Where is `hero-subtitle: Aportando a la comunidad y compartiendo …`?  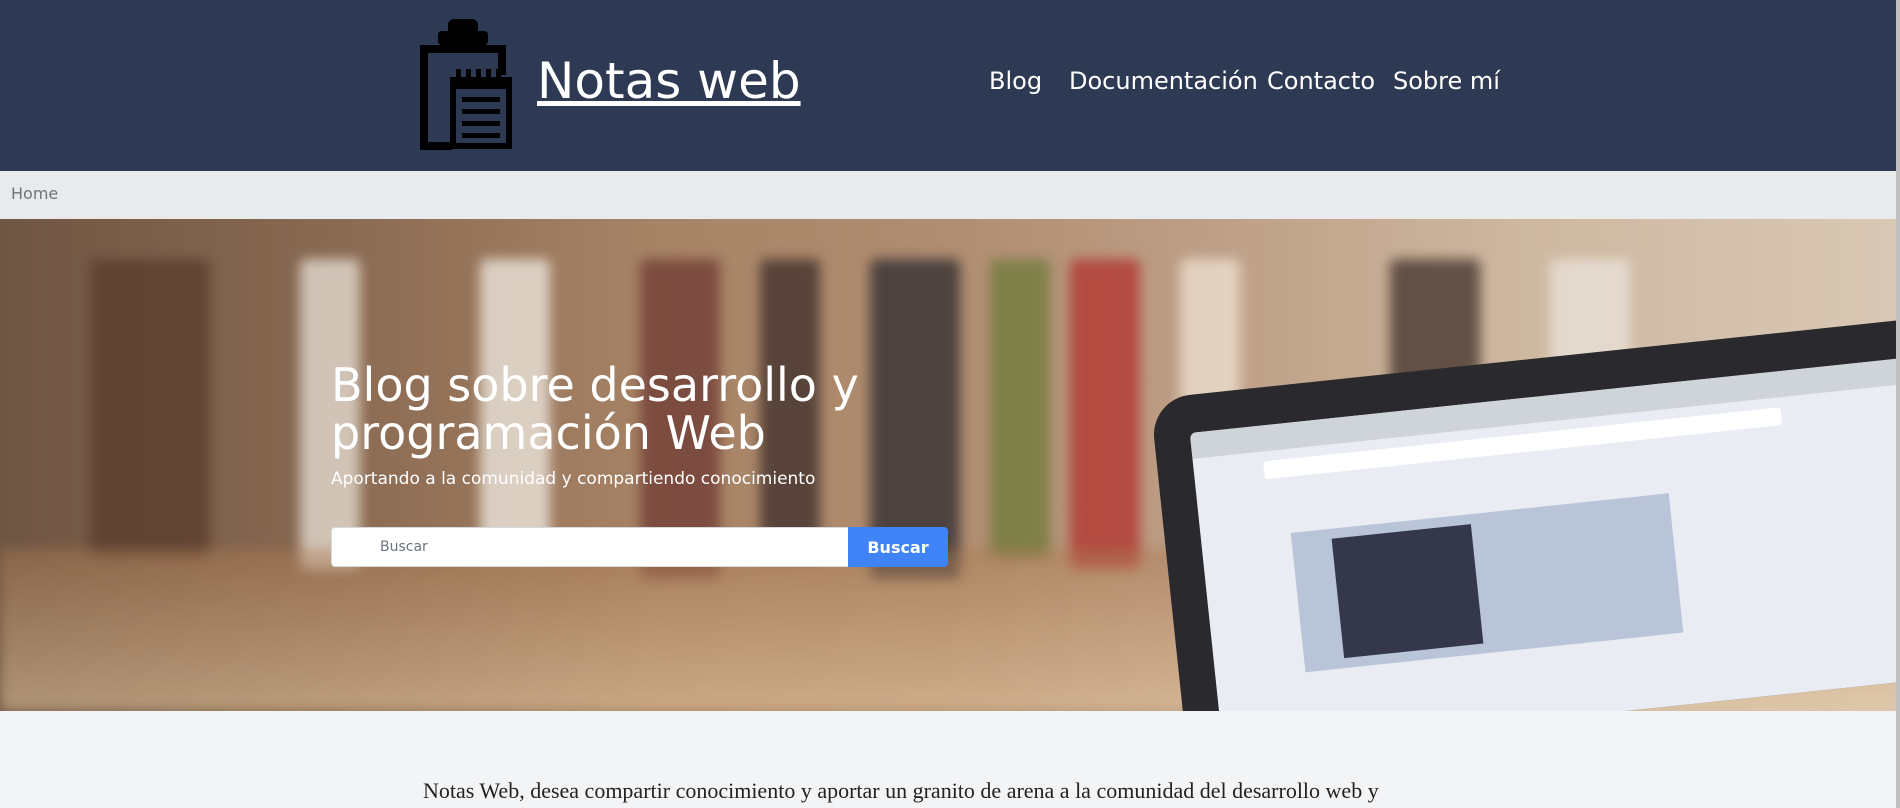 hero-subtitle: Aportando a la comunidad y compartiendo … is located at coordinates (573, 479).